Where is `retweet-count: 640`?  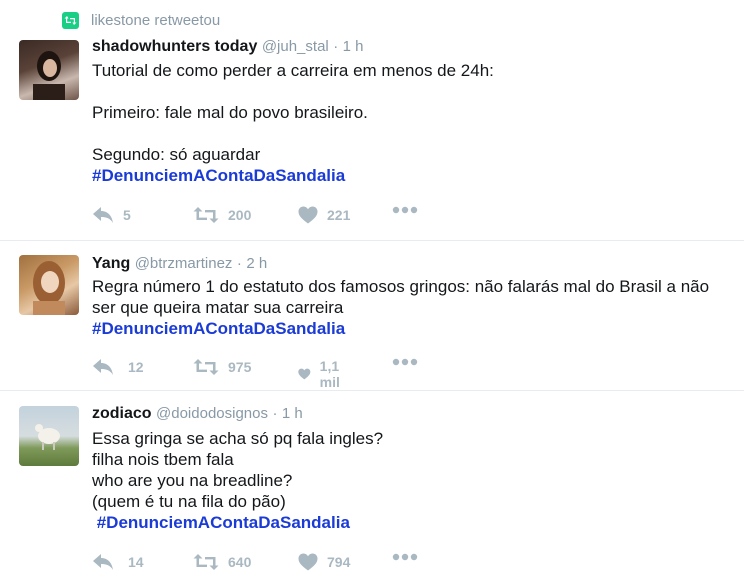
retweet-count: 640 is located at coordinates (240, 562).